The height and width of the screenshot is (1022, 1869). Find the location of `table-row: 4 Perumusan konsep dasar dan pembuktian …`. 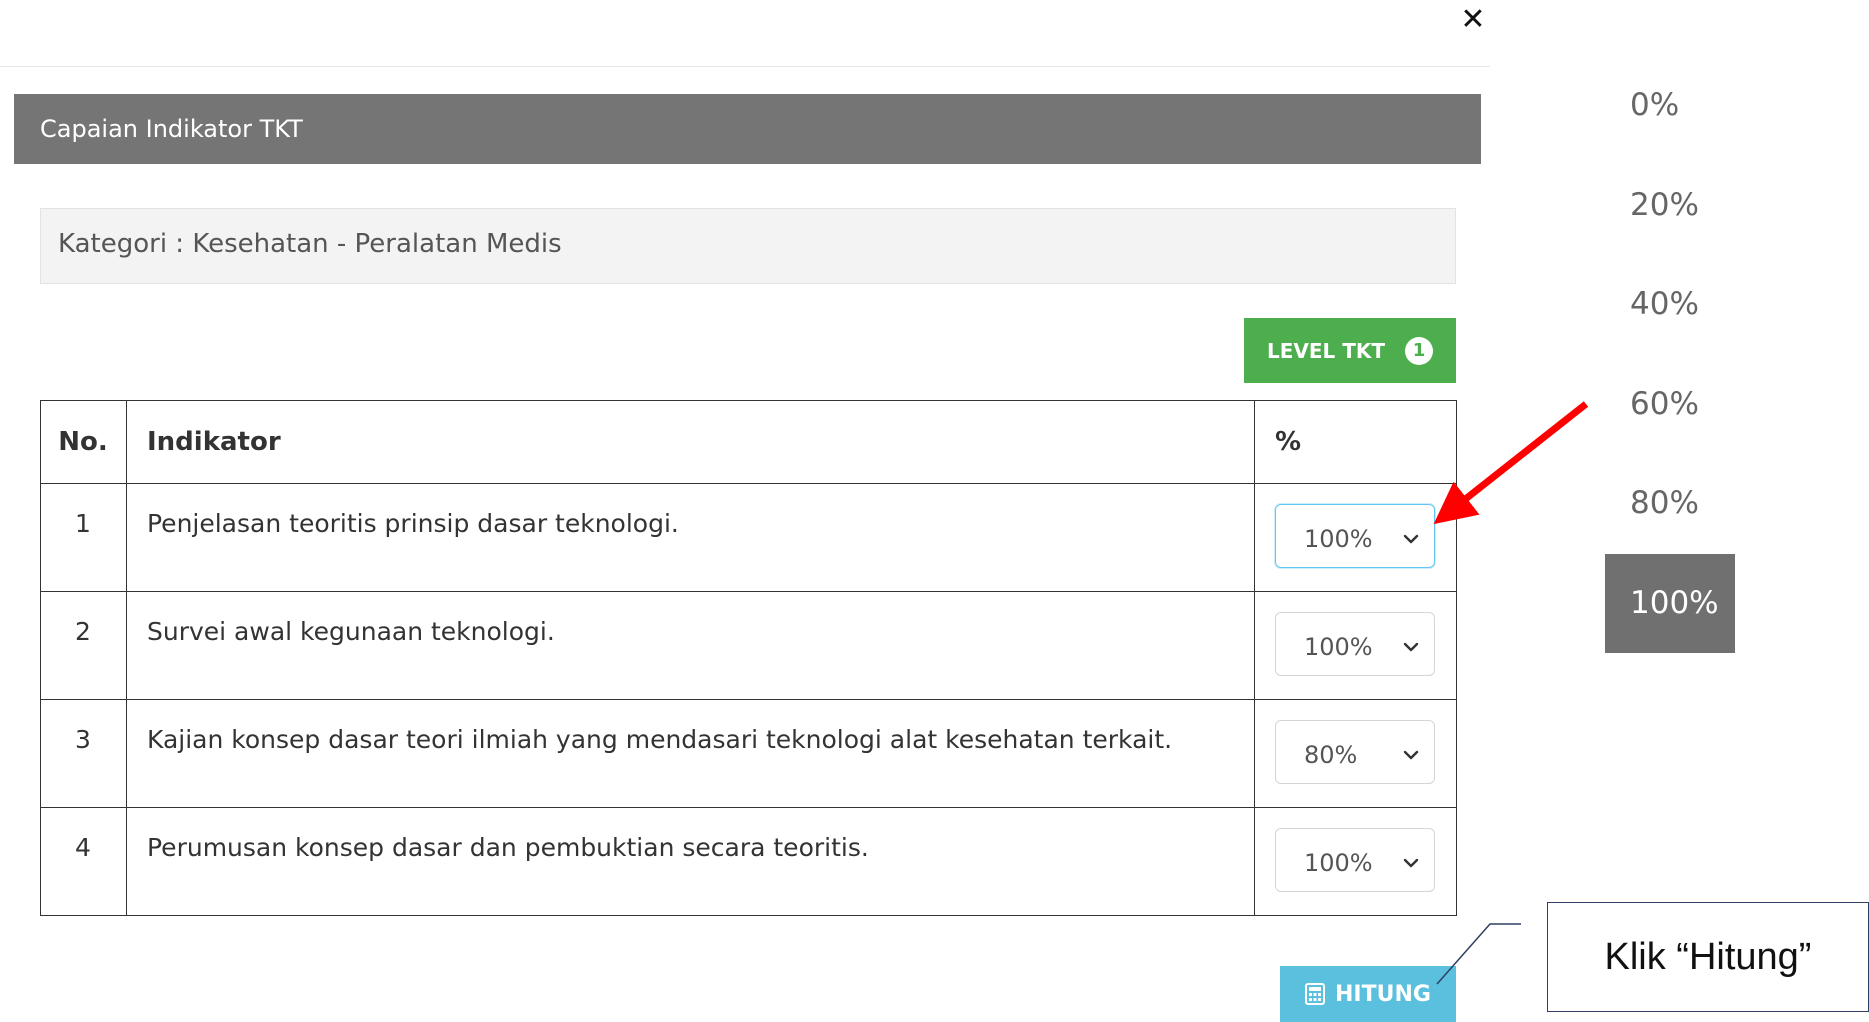

table-row: 4 Perumusan konsep dasar dan pembuktian … is located at coordinates (748, 861).